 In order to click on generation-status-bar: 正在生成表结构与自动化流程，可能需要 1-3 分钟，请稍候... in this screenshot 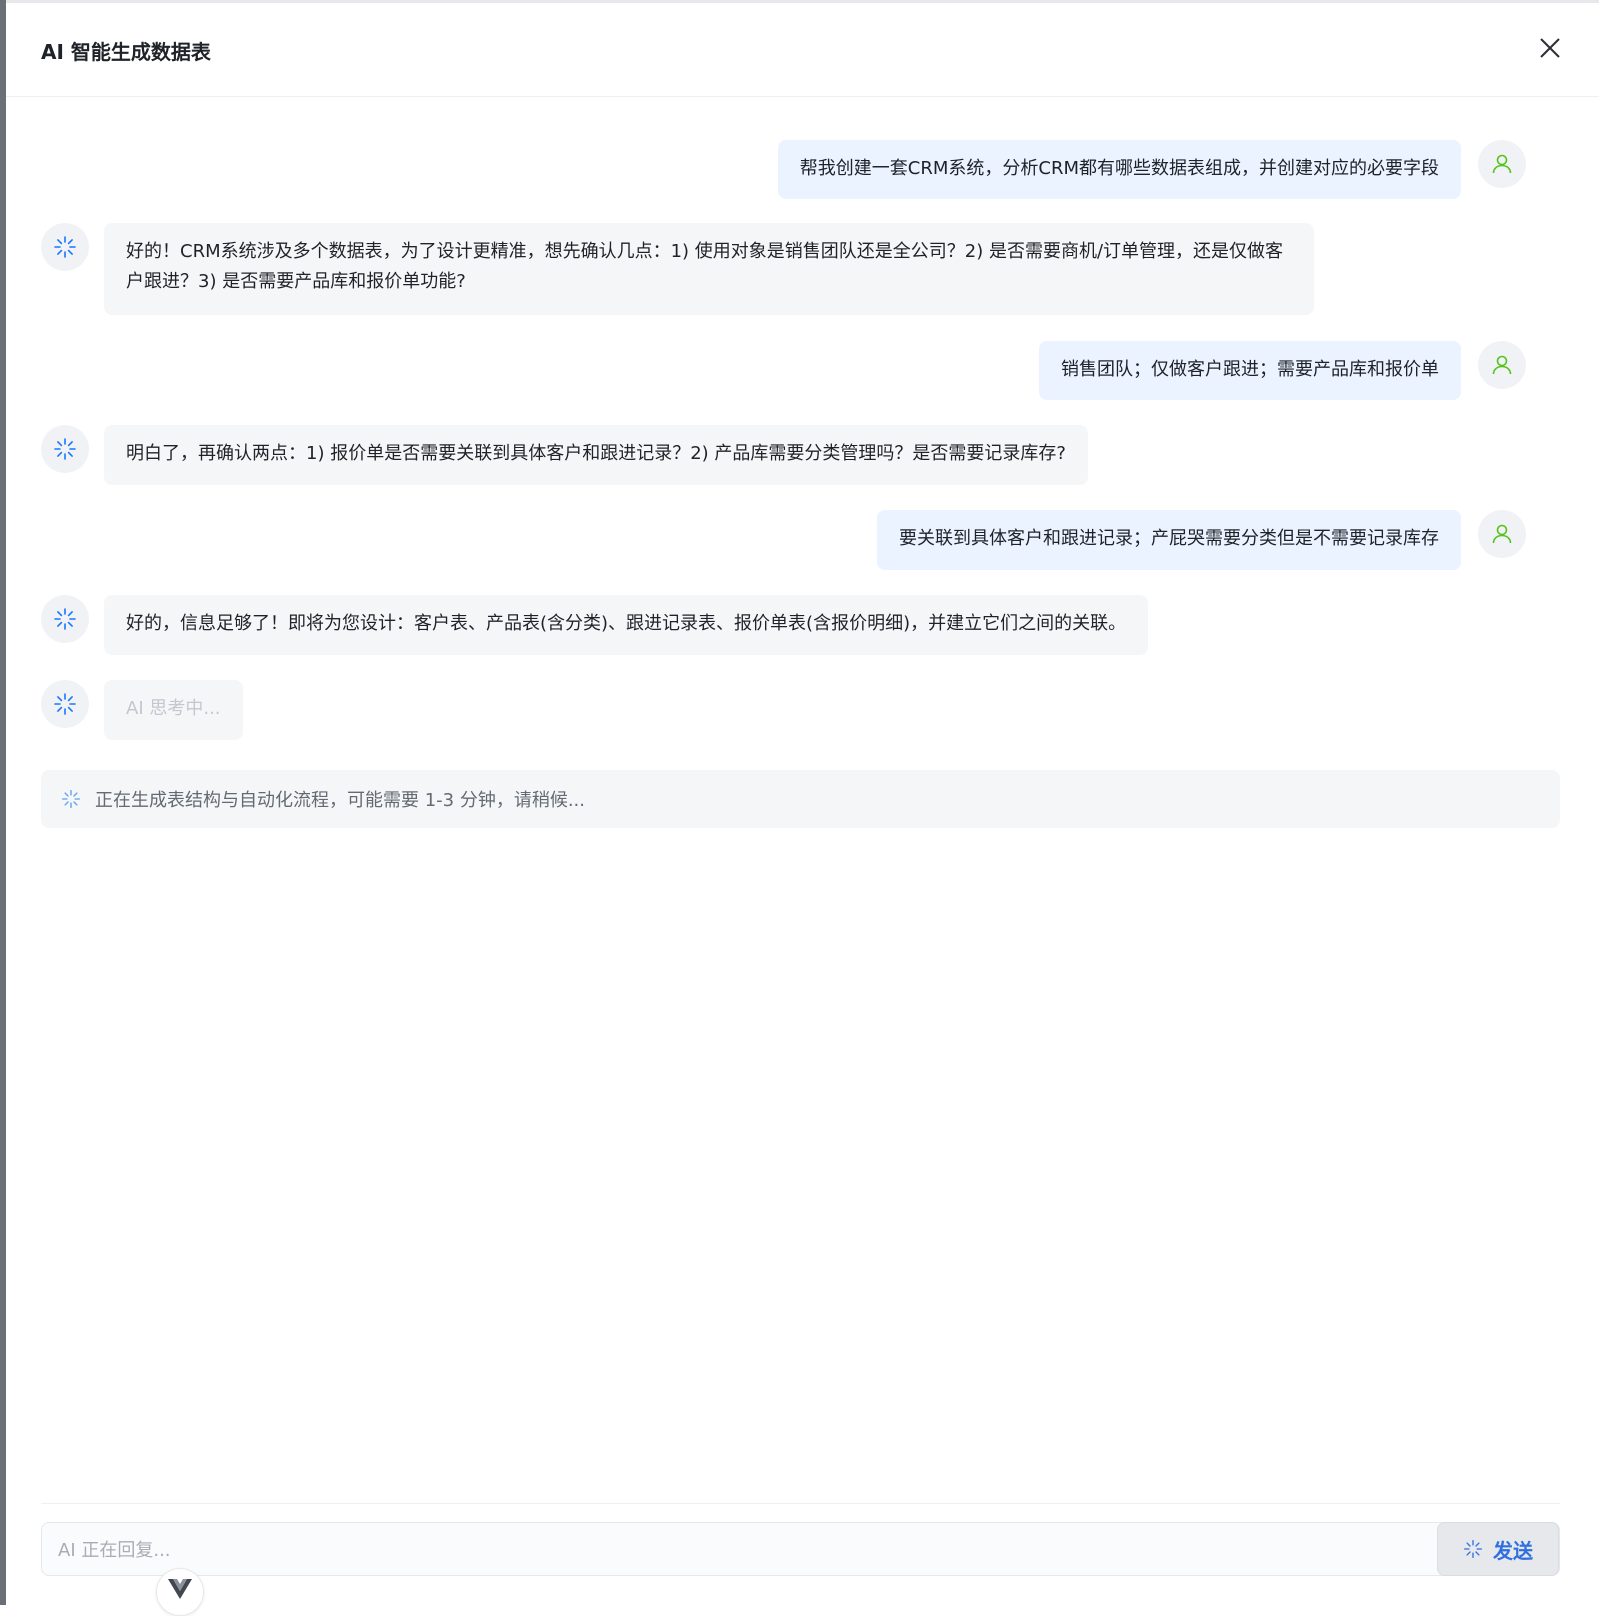, I will do `click(800, 799)`.